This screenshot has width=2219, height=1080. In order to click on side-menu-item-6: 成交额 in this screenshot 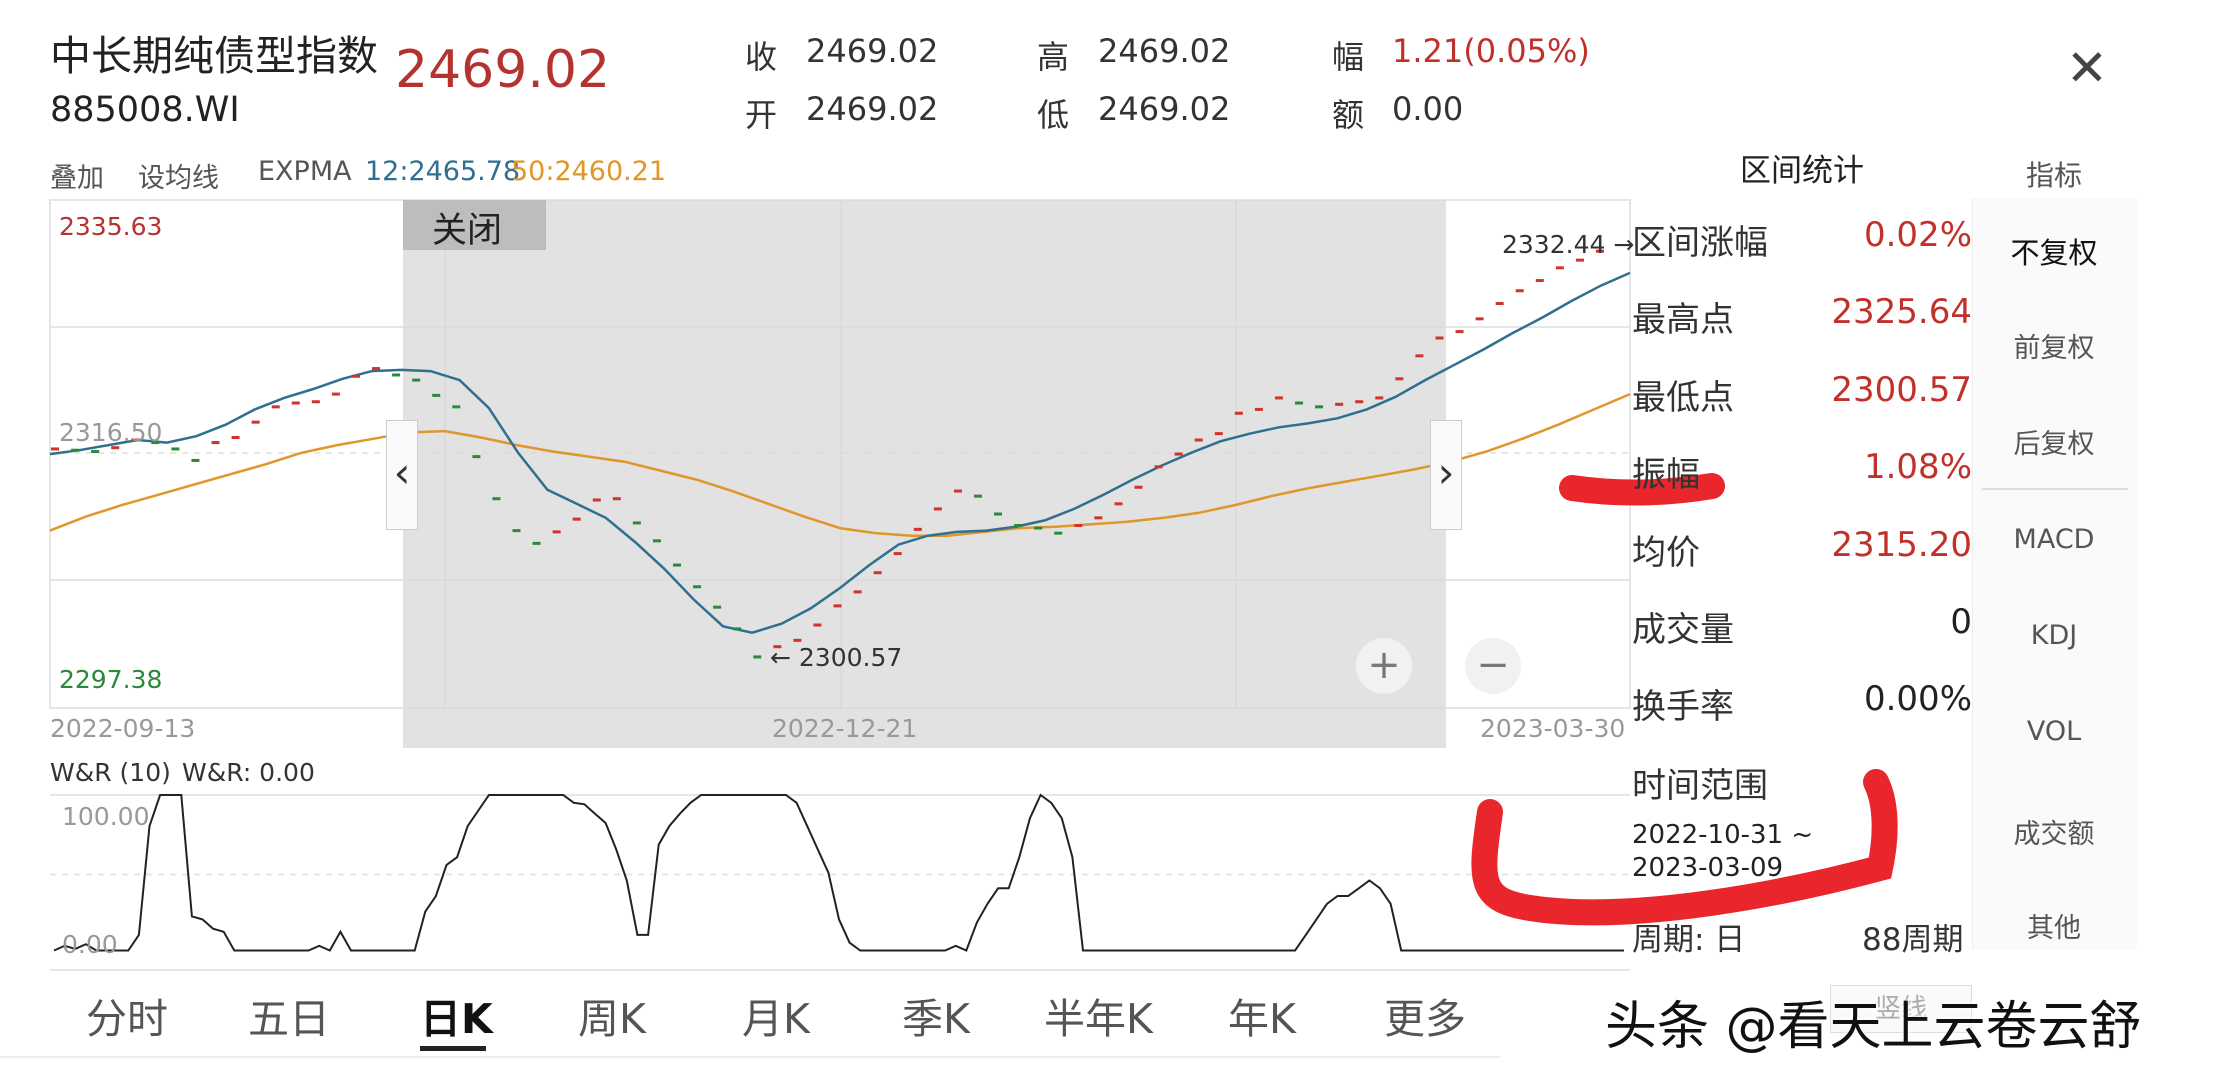, I will do `click(2054, 831)`.